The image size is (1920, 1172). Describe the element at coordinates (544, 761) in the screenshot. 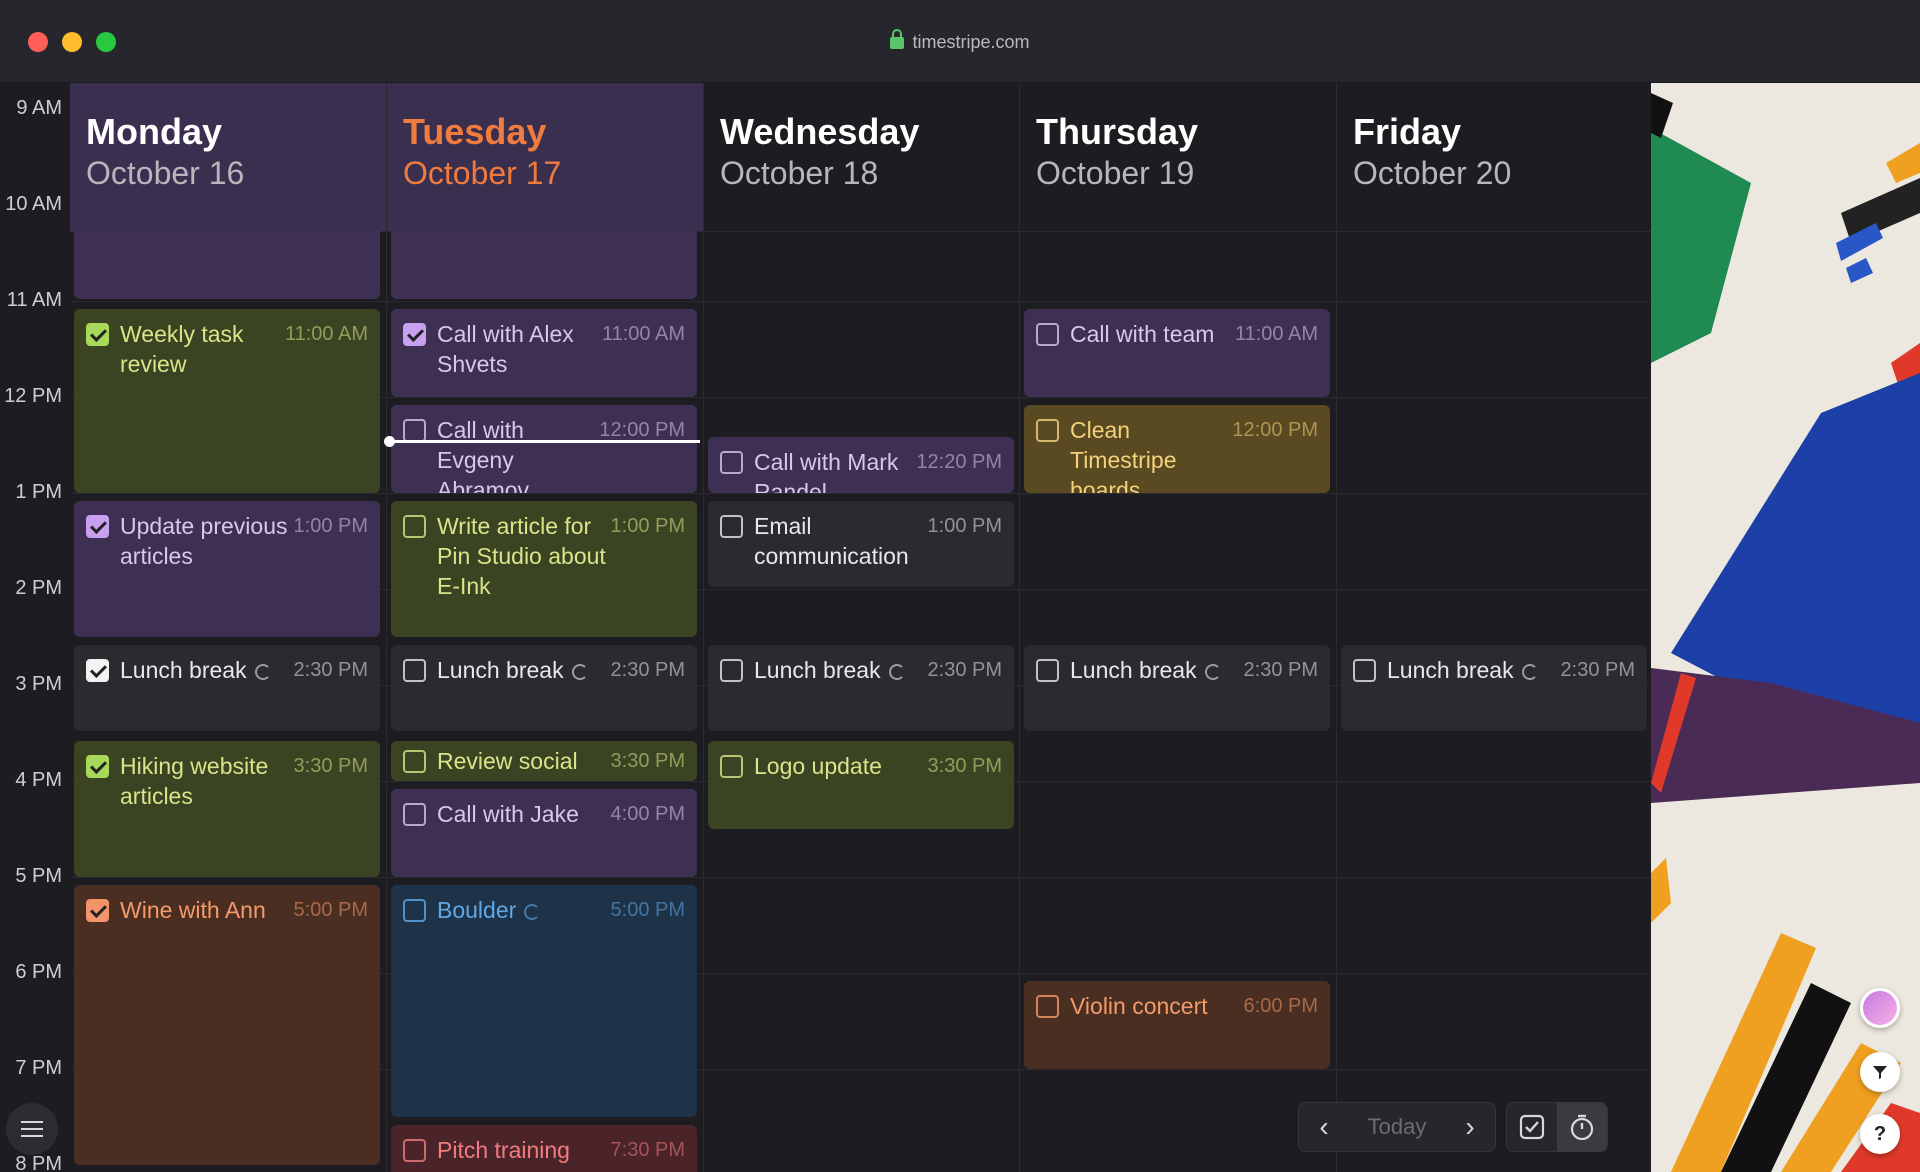

I see `event-card: Review social 3:30 PM` at that location.